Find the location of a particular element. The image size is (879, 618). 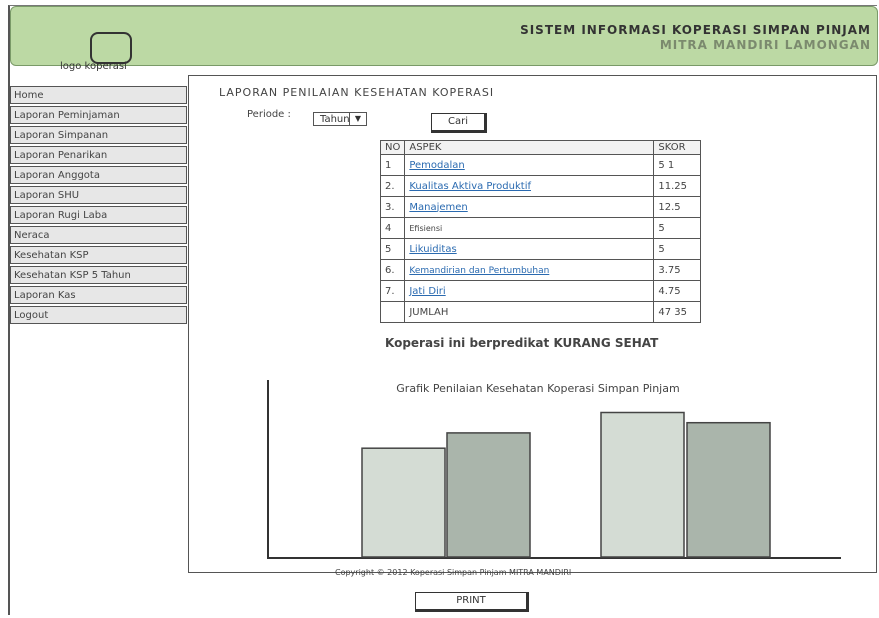

sidebar-item-laporan-simpanan: Laporan Simpanan is located at coordinates (98, 135).